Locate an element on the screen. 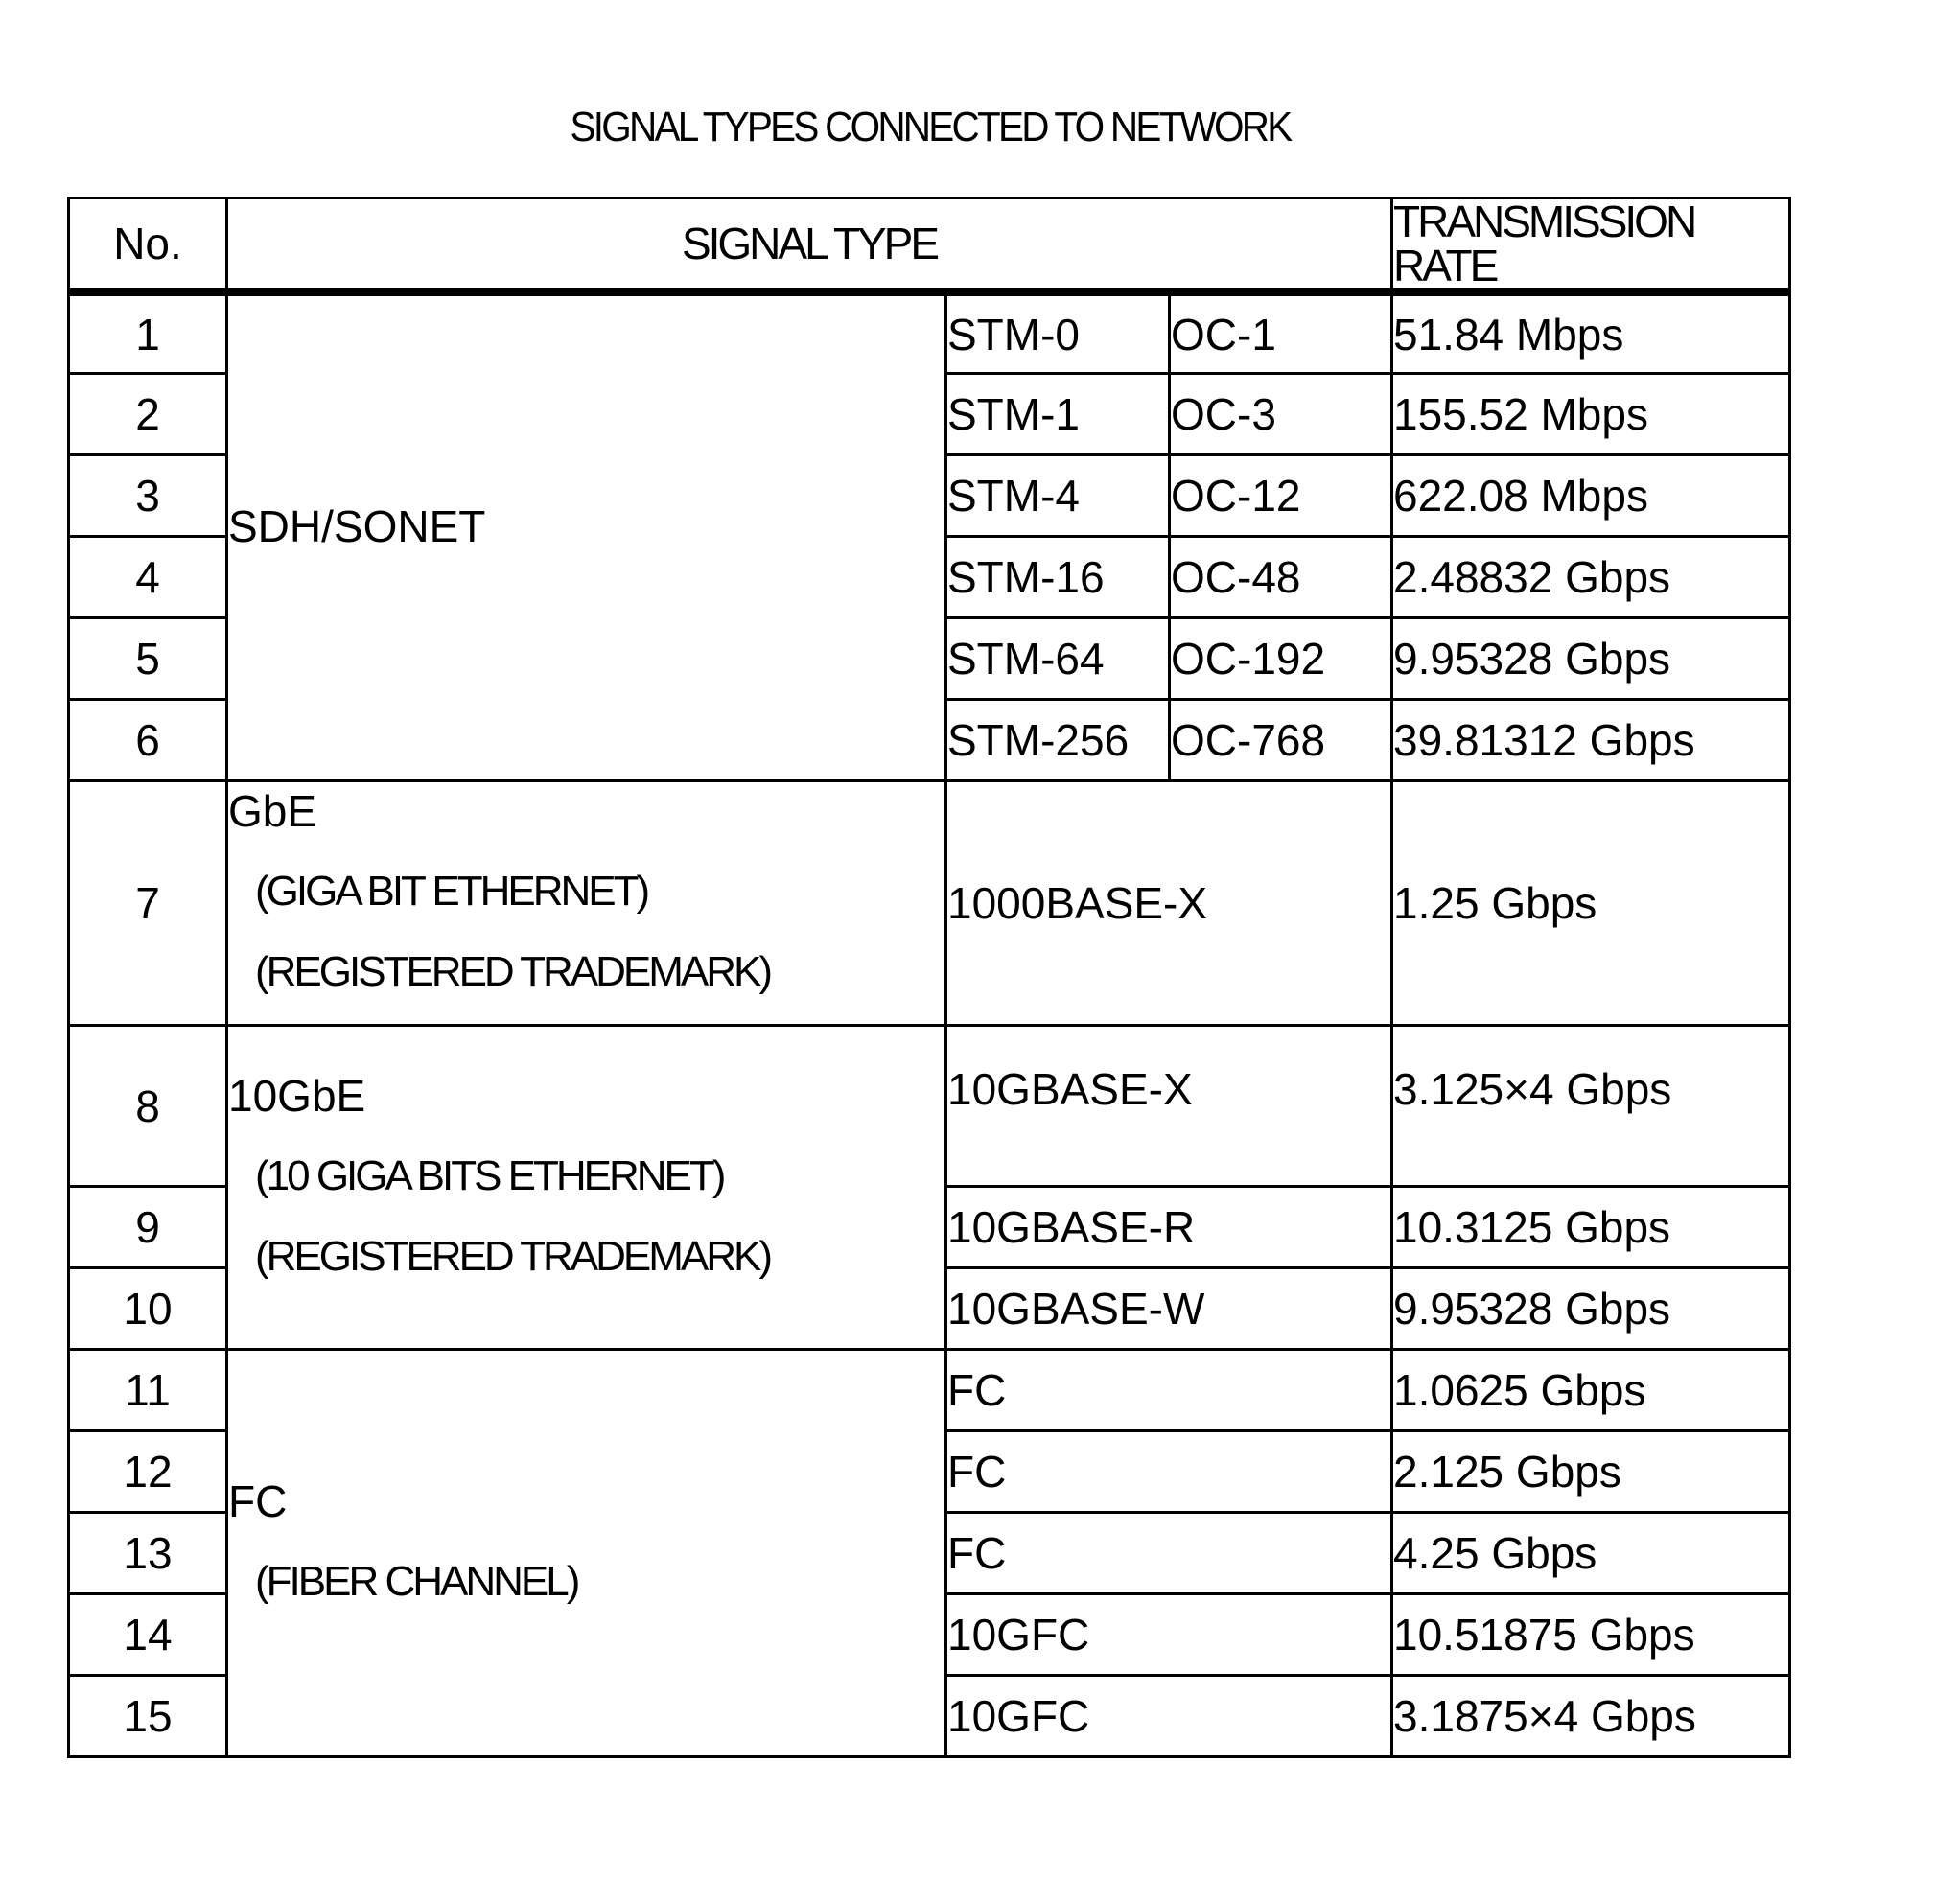 The width and height of the screenshot is (1935, 1904). stm-level: STM-64 is located at coordinates (1057, 659).